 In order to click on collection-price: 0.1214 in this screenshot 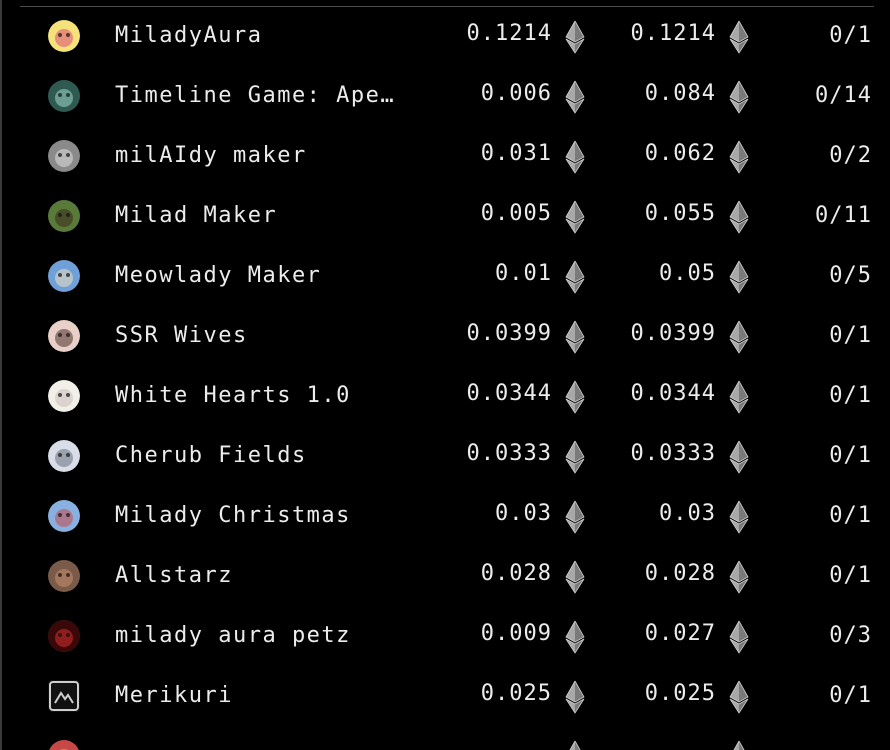, I will do `click(509, 33)`.